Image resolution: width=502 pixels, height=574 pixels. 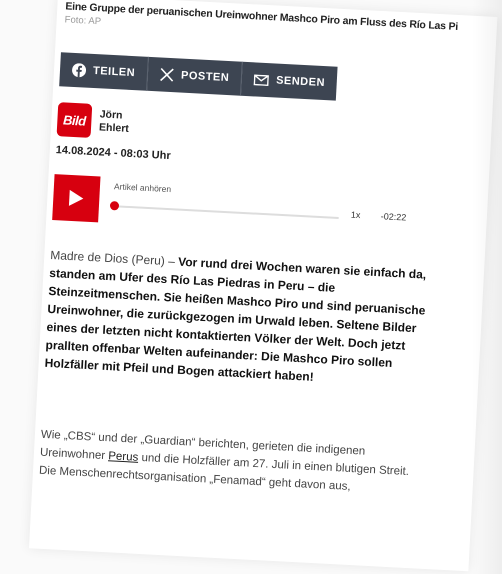 I want to click on author-block: Bild Jörn Ehlert, so click(x=93, y=121).